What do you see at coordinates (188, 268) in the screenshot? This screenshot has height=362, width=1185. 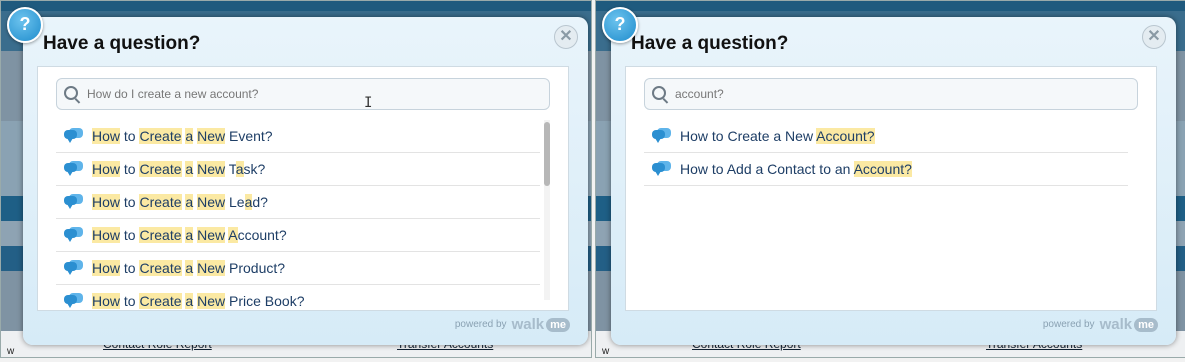 I see `result-link-text: How to Create a New Product?` at bounding box center [188, 268].